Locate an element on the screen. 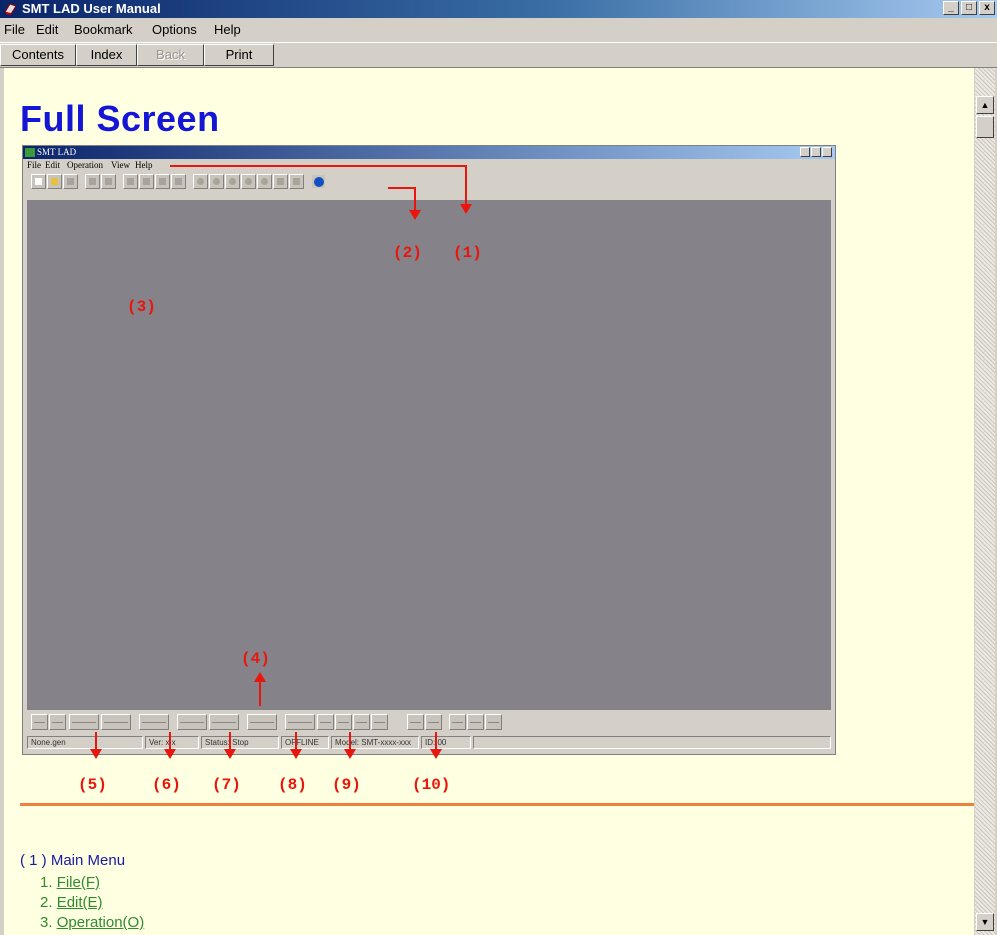 The width and height of the screenshot is (997, 935). download-icon is located at coordinates (296, 181).